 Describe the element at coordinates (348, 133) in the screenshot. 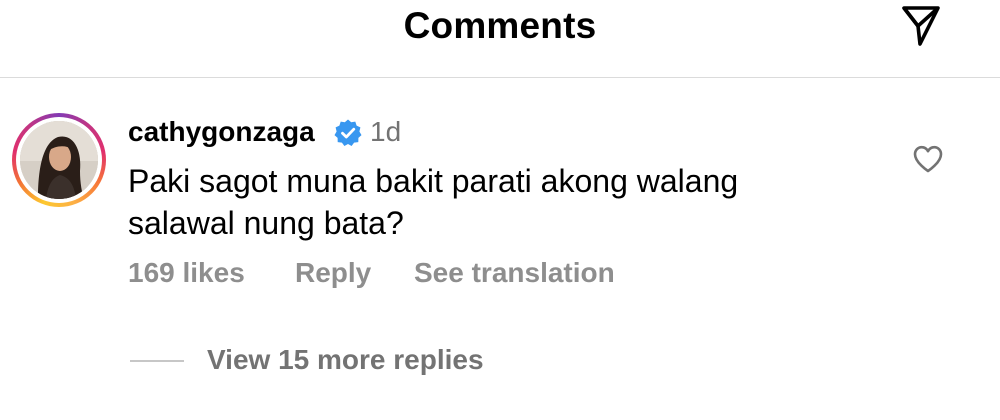

I see `verified-badge-icon` at that location.